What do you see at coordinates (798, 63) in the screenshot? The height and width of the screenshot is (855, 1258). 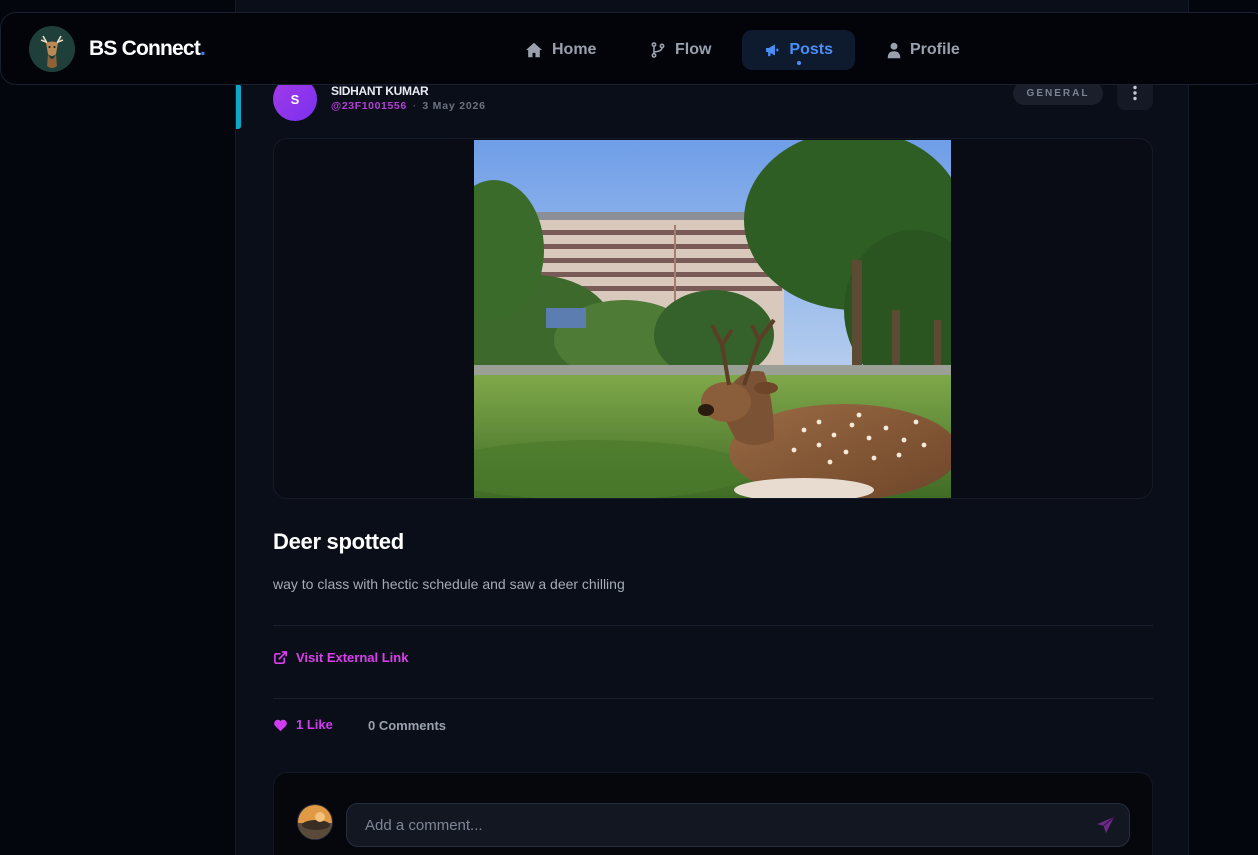 I see `active-indicator` at bounding box center [798, 63].